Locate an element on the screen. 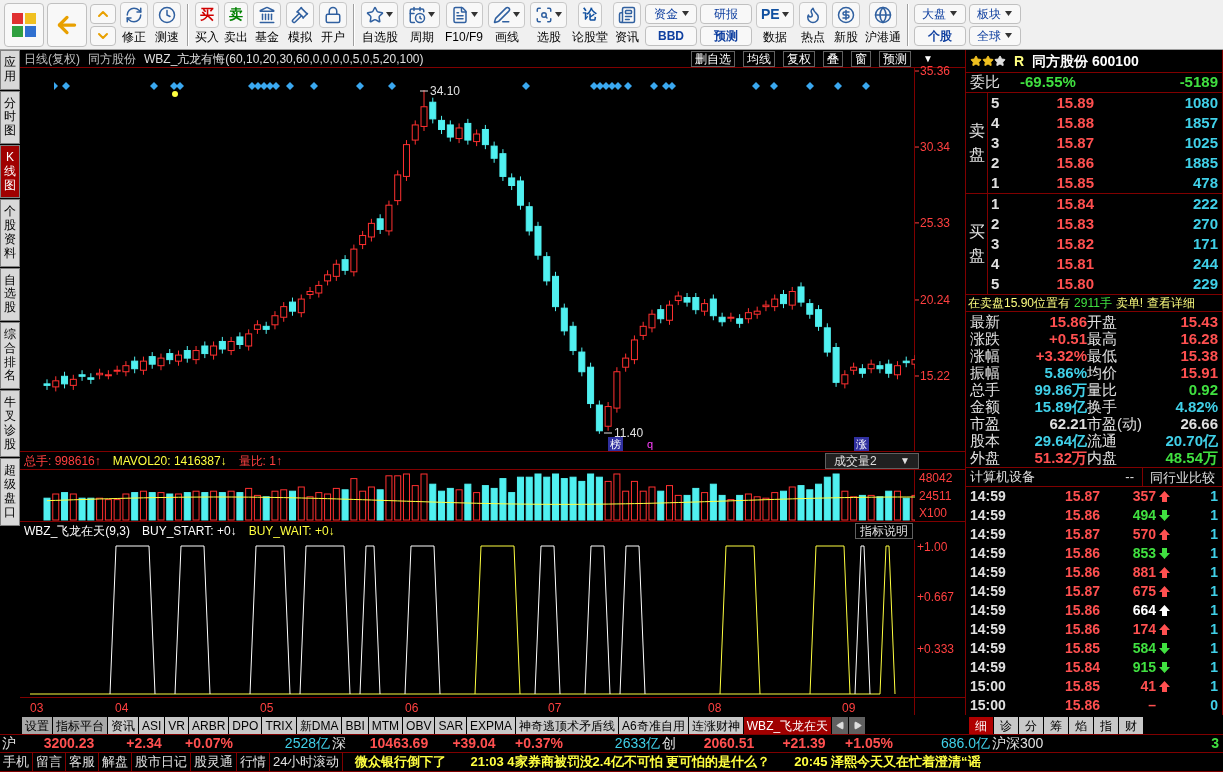 This screenshot has width=1223, height=784. toolbar-button: BBD is located at coordinates (671, 35).